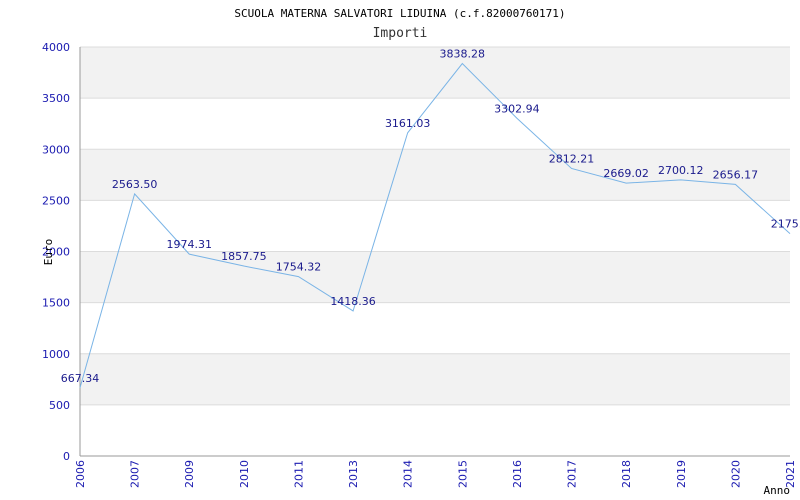 This screenshot has height=500, width=800. What do you see at coordinates (298, 474) in the screenshot?
I see `x-tick-label: 2011` at bounding box center [298, 474].